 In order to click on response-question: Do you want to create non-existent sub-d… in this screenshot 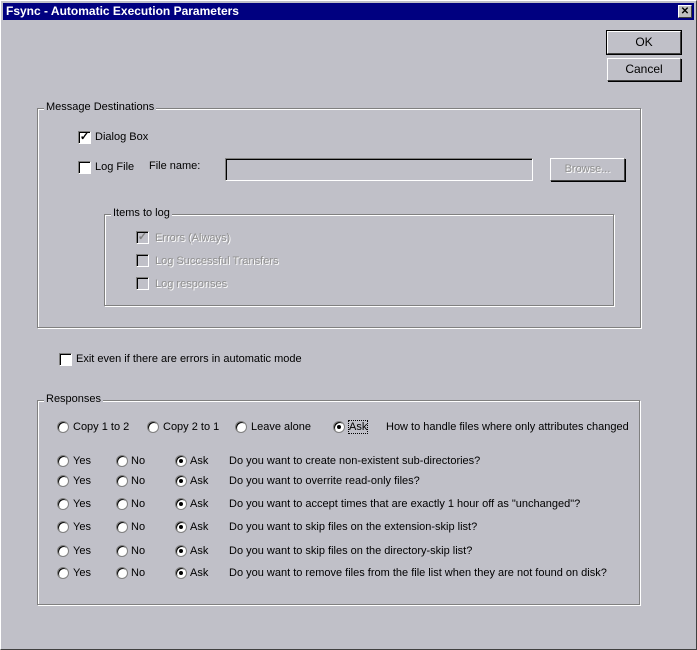, I will do `click(355, 461)`.